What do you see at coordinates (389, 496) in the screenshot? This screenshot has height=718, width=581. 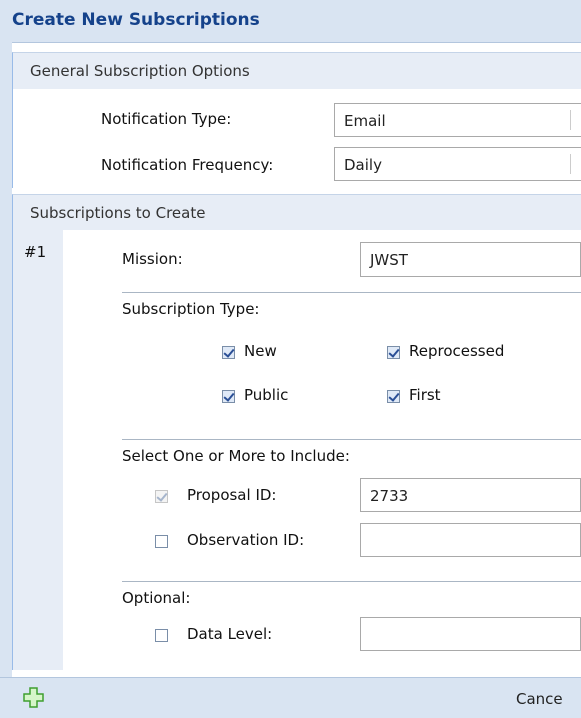 I see `proposal-id-value: 2733` at bounding box center [389, 496].